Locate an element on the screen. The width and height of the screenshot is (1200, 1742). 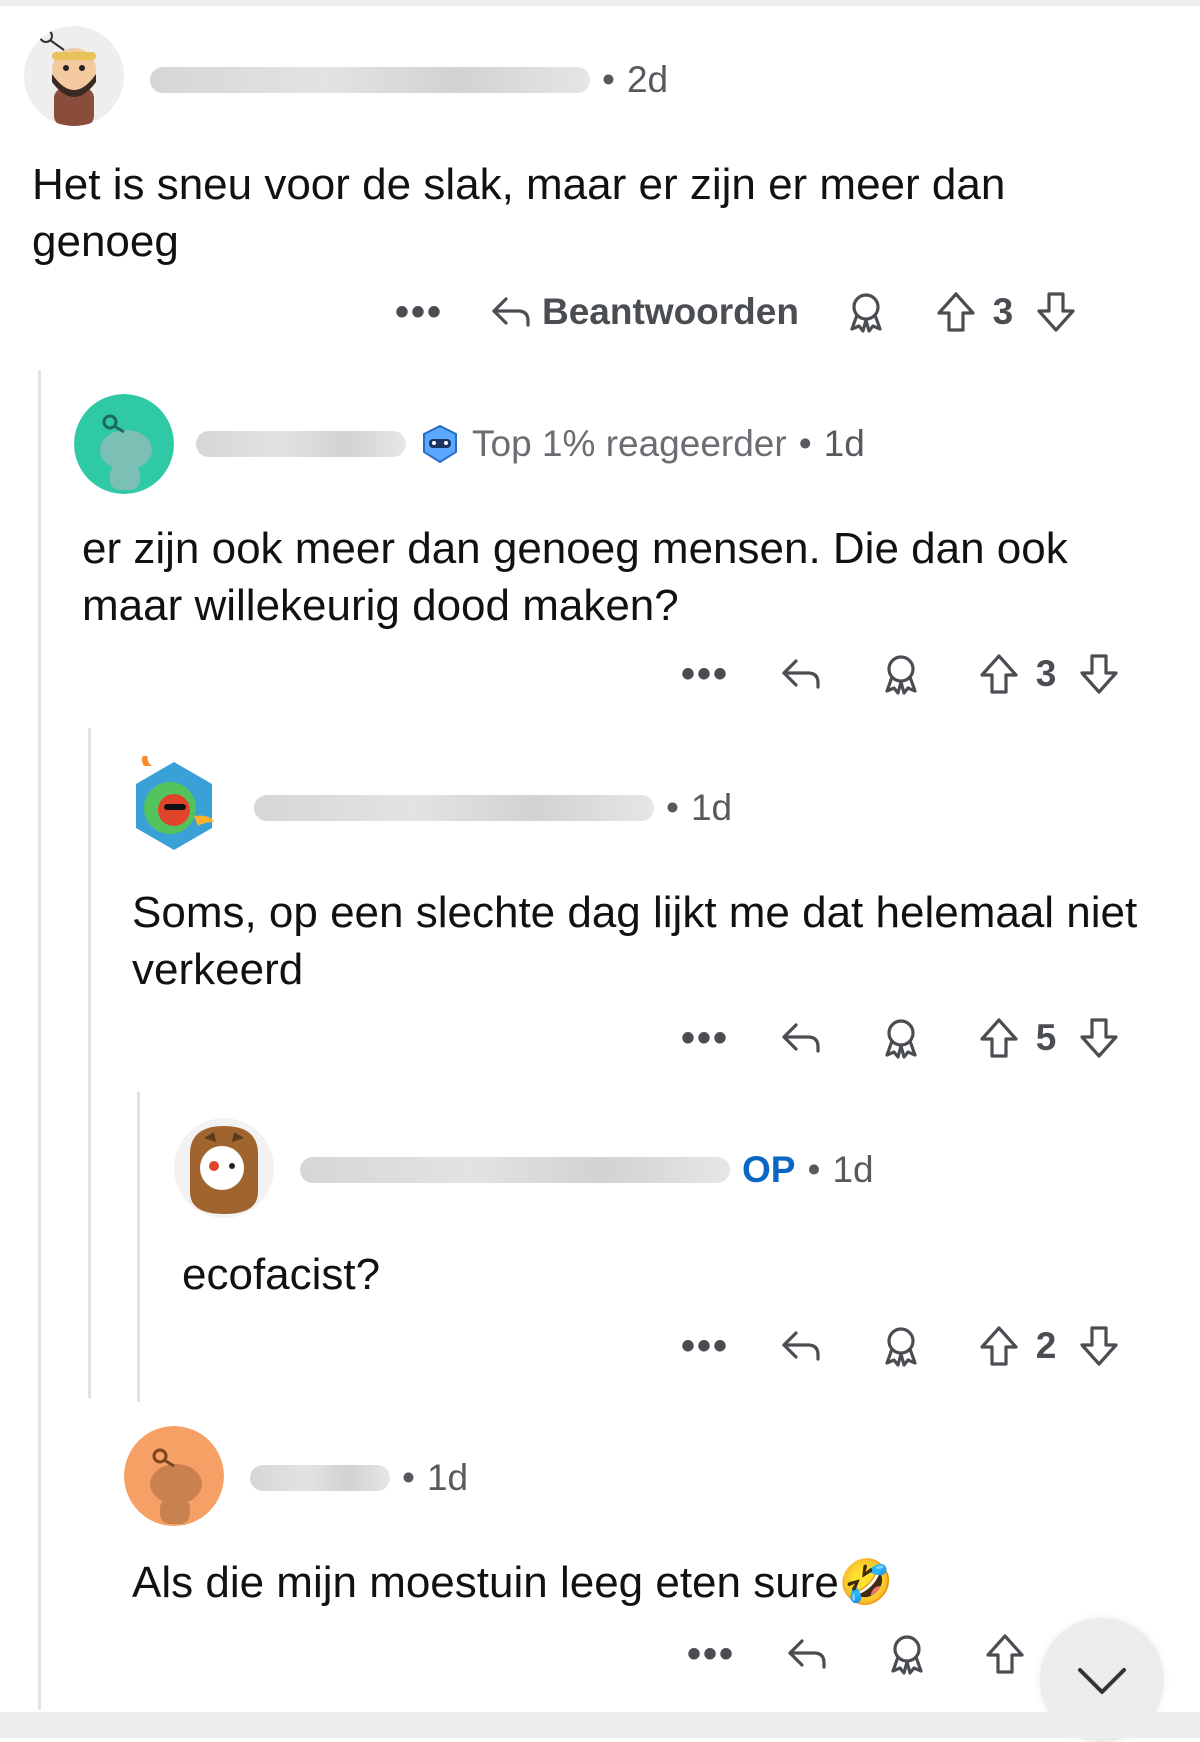
comment-meta: • 2d is located at coordinates (409, 80).